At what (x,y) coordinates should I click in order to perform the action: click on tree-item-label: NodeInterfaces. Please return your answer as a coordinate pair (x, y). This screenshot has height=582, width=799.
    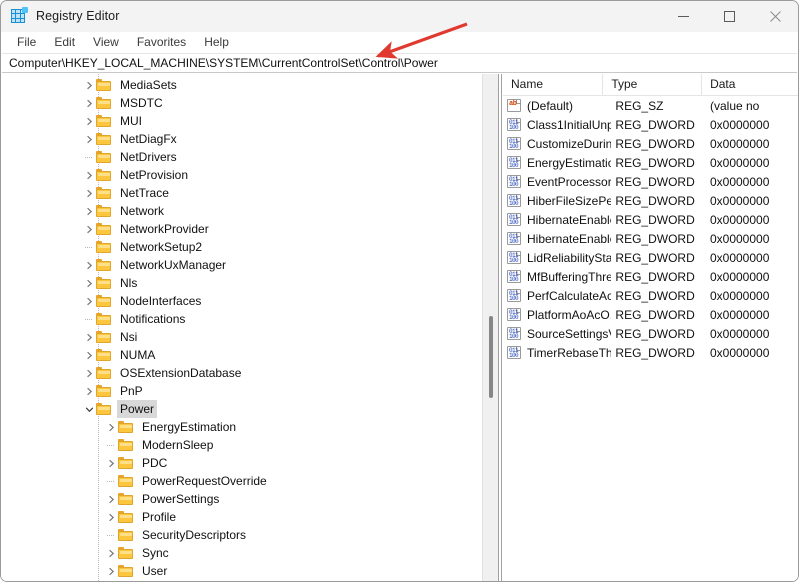
    Looking at the image, I should click on (161, 301).